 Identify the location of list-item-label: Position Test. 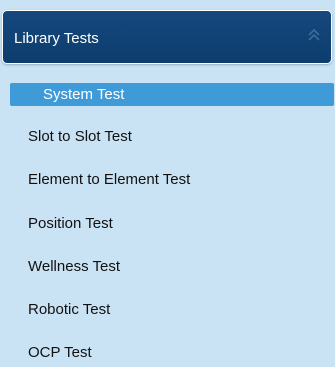
(70, 223).